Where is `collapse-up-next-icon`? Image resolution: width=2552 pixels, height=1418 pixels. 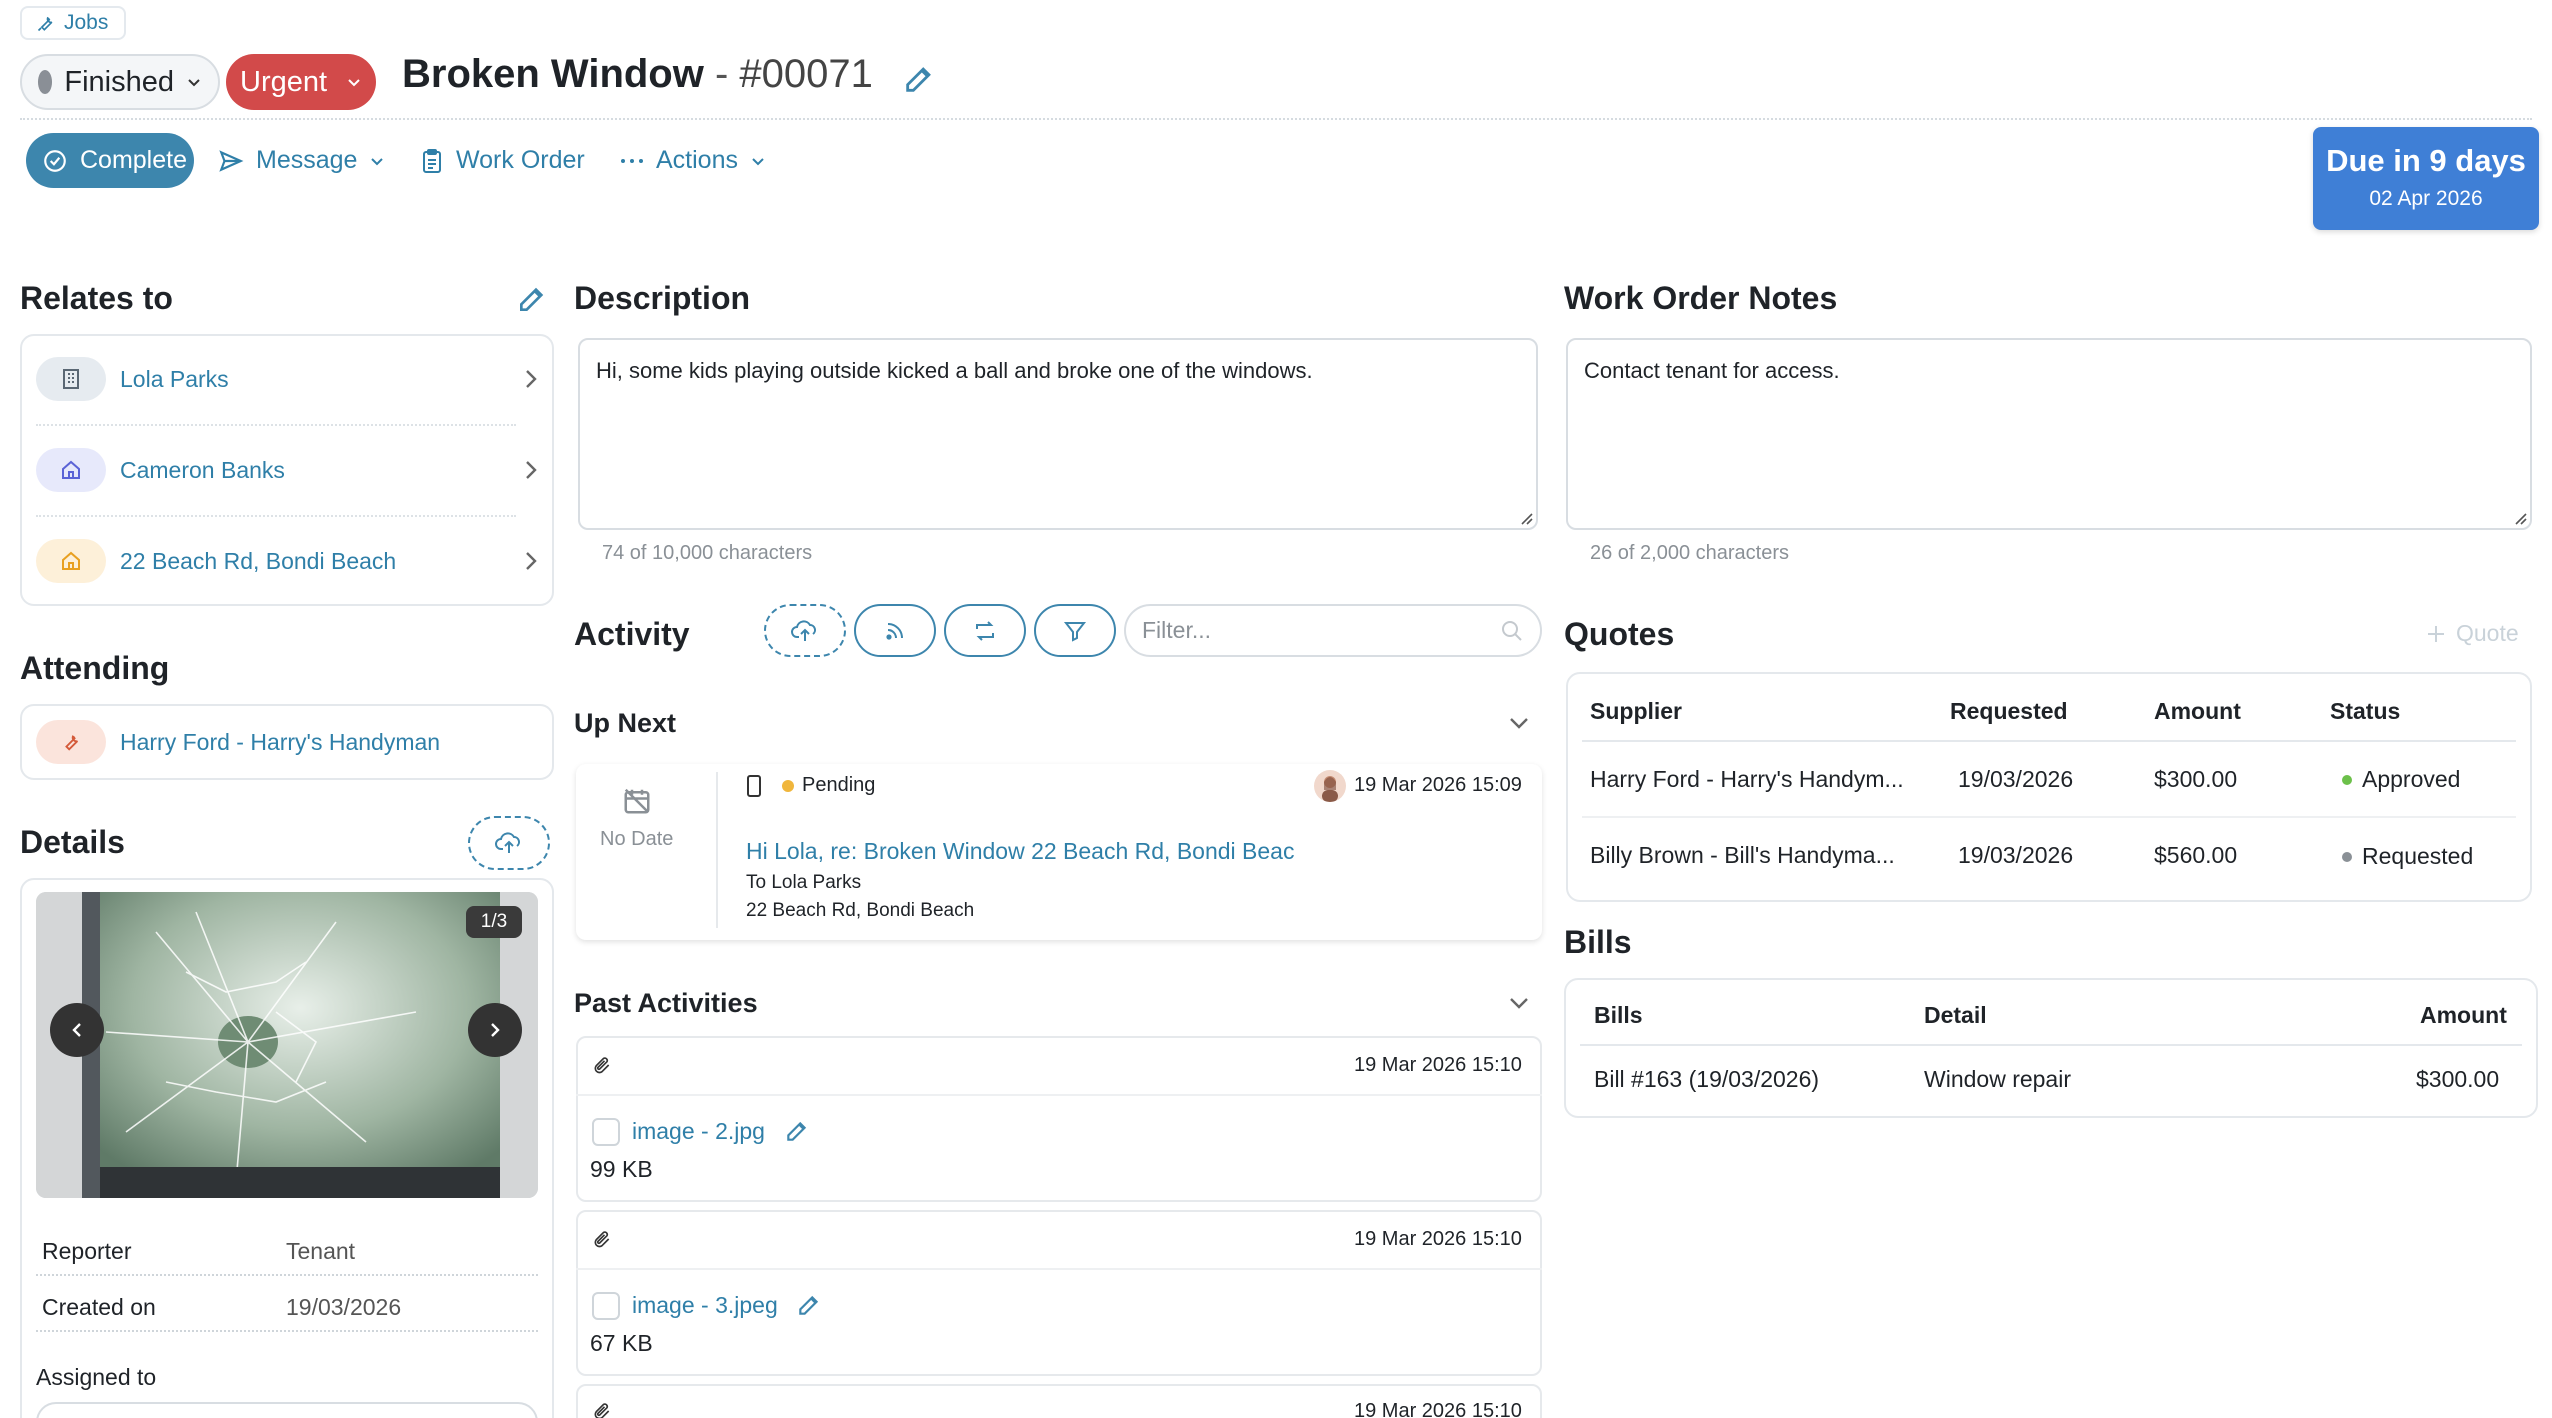 collapse-up-next-icon is located at coordinates (1519, 723).